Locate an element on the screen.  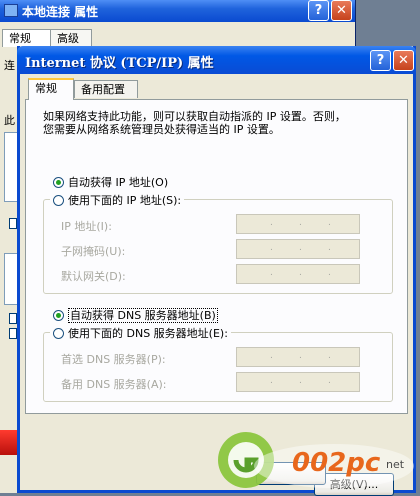
obtain-ip-auto-radio is located at coordinates (58, 182).